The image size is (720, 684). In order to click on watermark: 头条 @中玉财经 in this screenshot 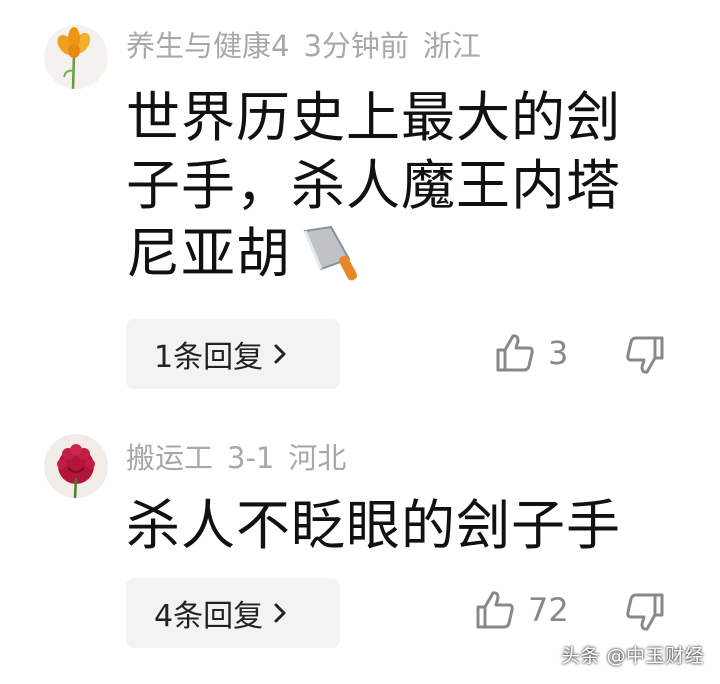, I will do `click(632, 656)`.